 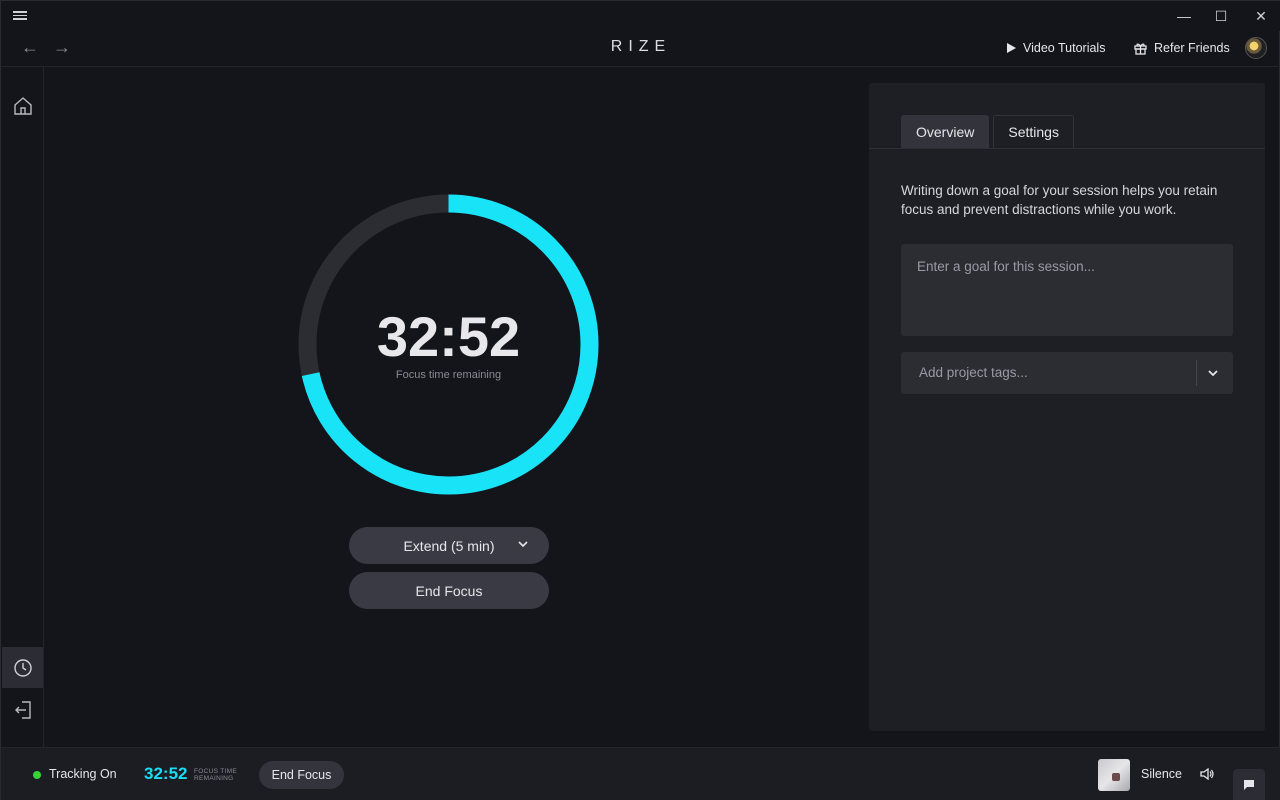 I want to click on clock-icon, so click(x=22, y=667).